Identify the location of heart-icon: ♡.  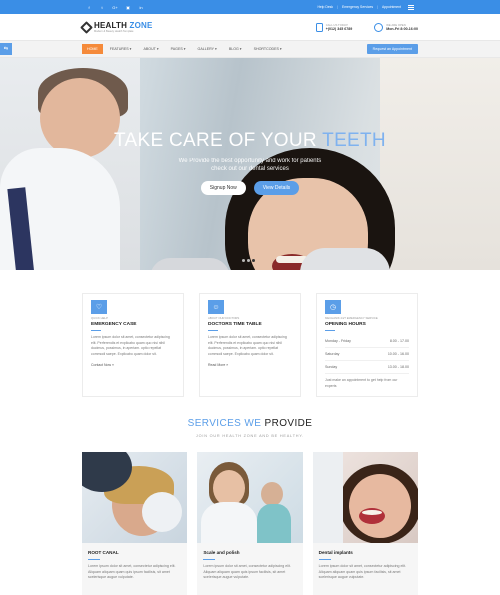
(99, 307).